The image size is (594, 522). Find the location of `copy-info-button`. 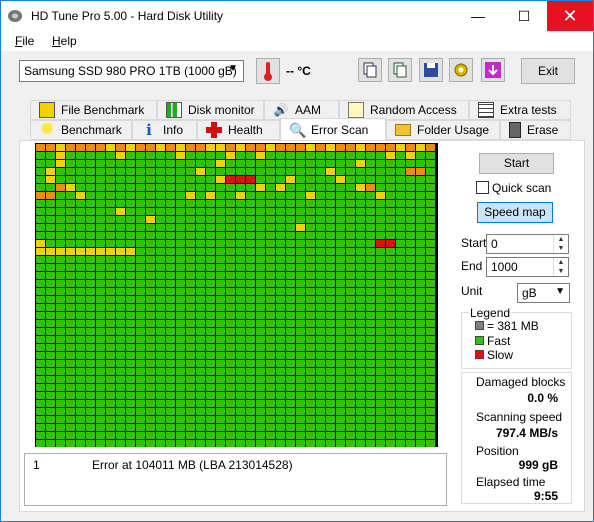

copy-info-button is located at coordinates (370, 70).